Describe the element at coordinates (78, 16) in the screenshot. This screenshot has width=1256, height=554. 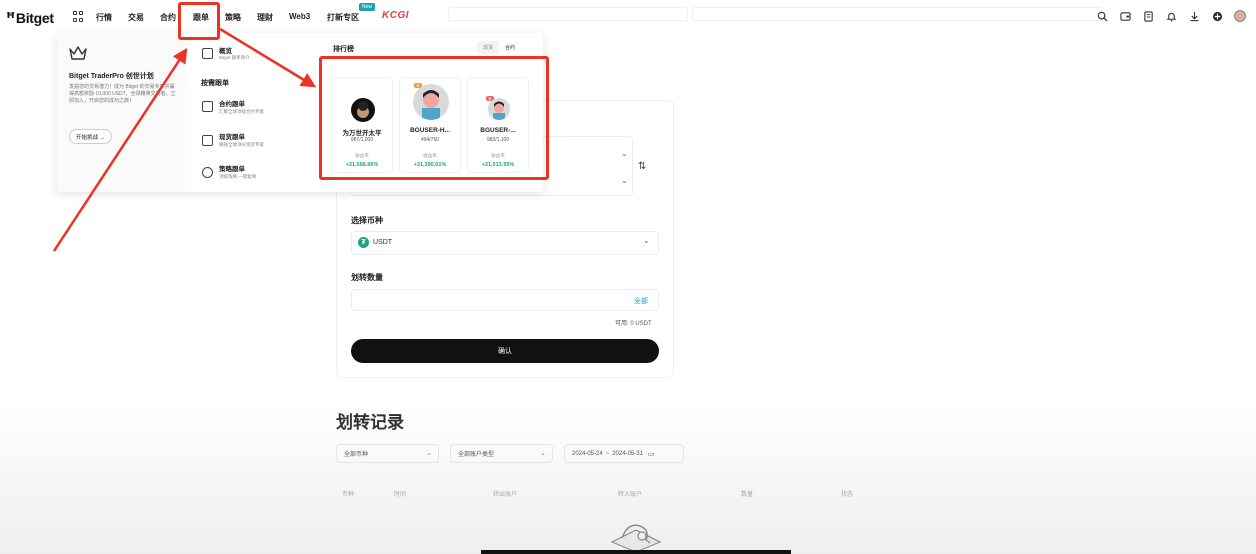
I see `apps-grid-icon` at that location.